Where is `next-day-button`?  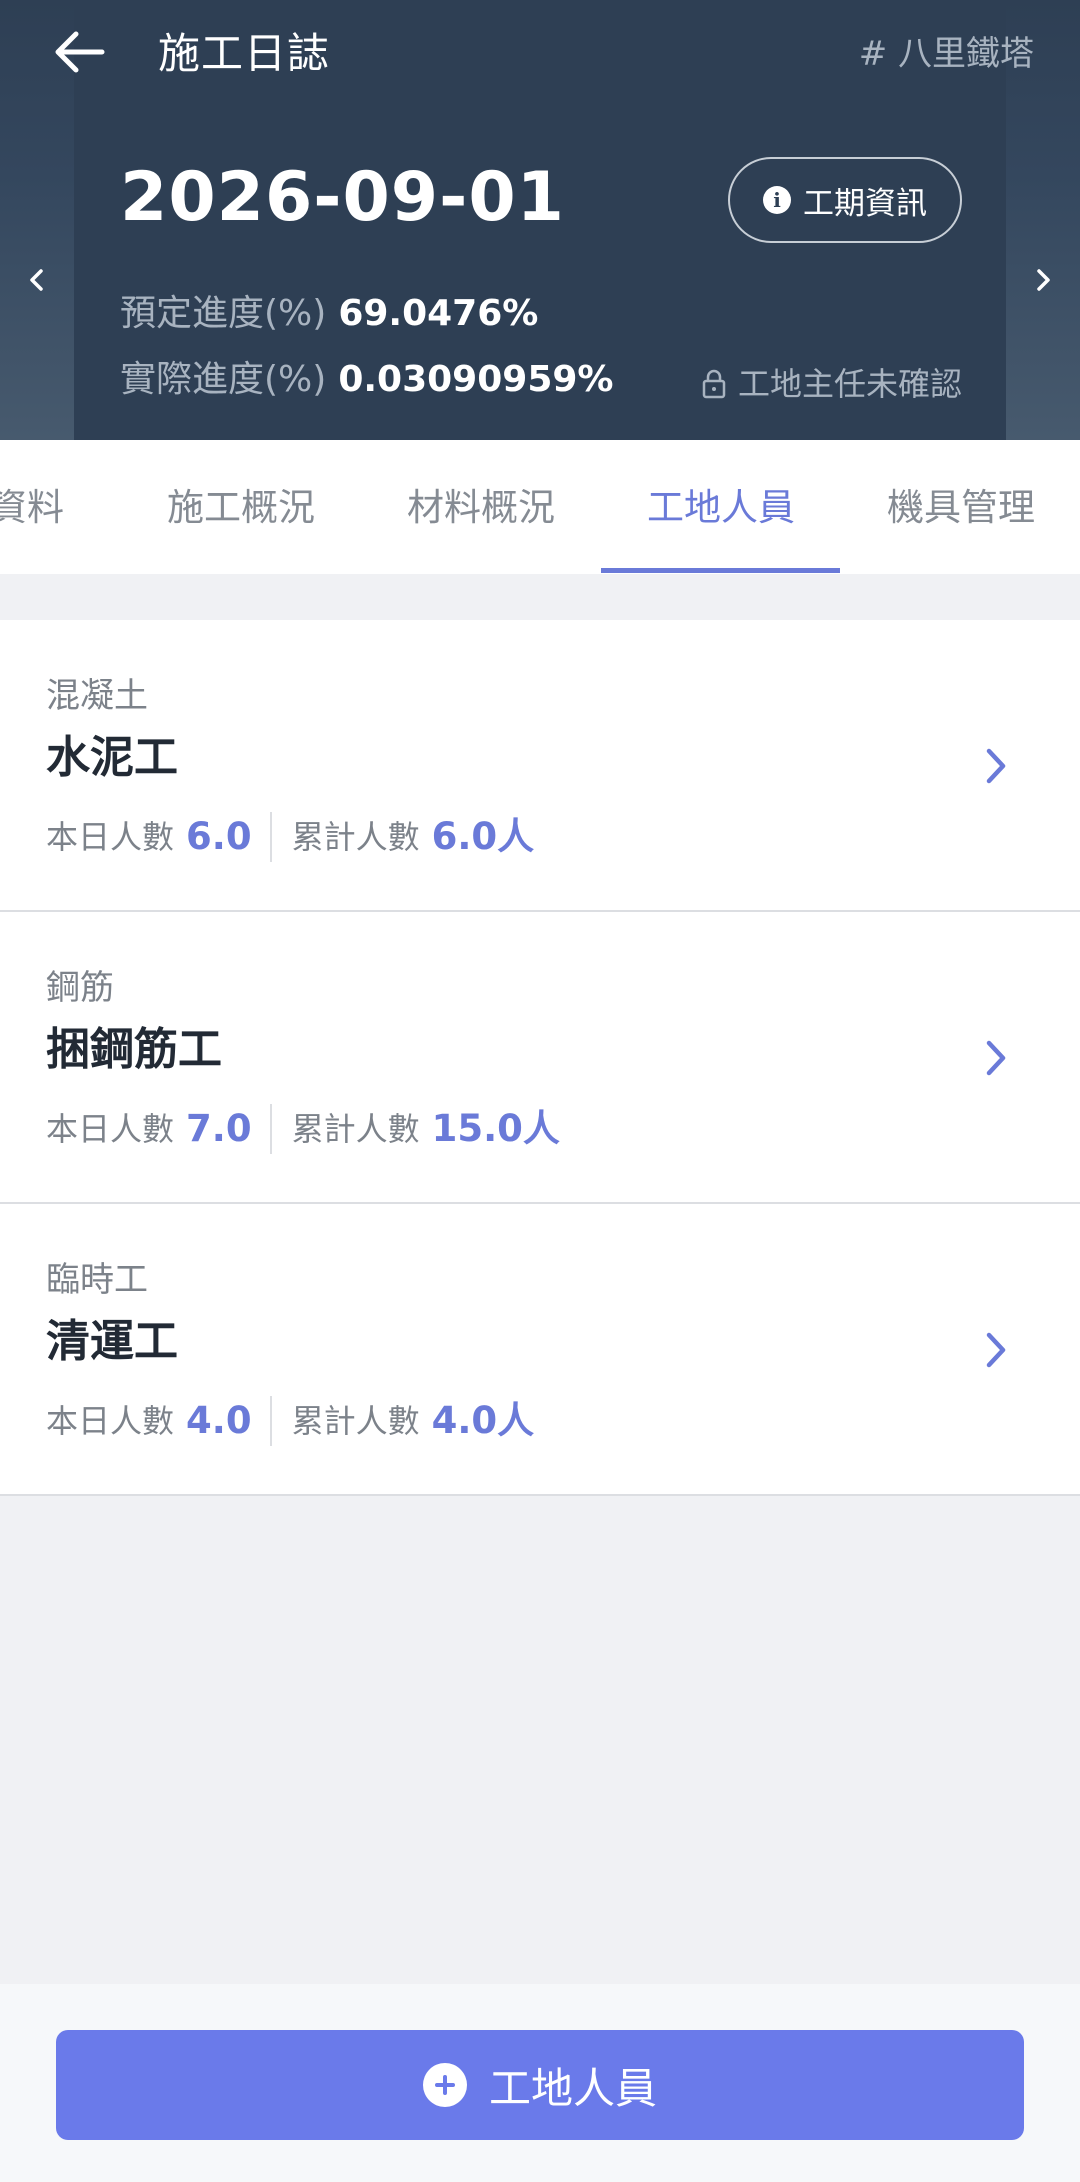 next-day-button is located at coordinates (1044, 280).